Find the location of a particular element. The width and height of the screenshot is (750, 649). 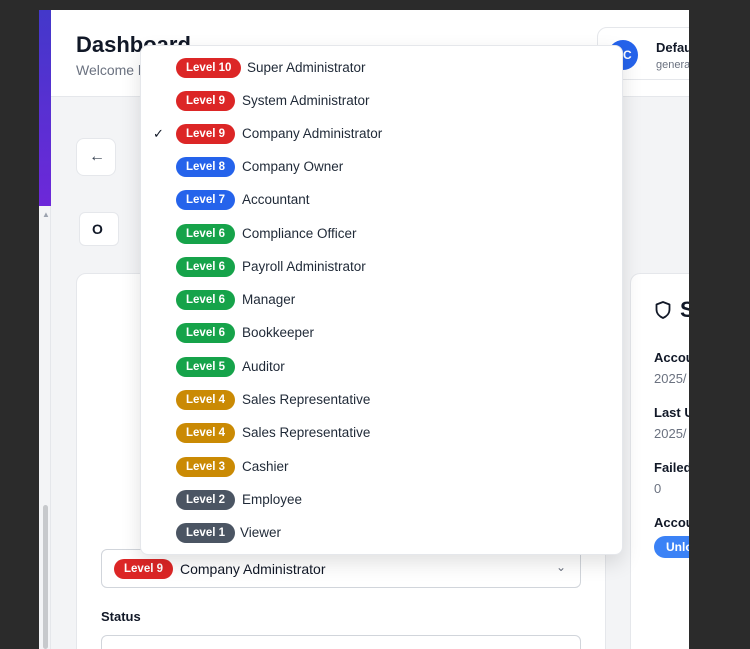

role-option-company-administrator: ✓ Level 9 Company Administrator is located at coordinates (381, 134).